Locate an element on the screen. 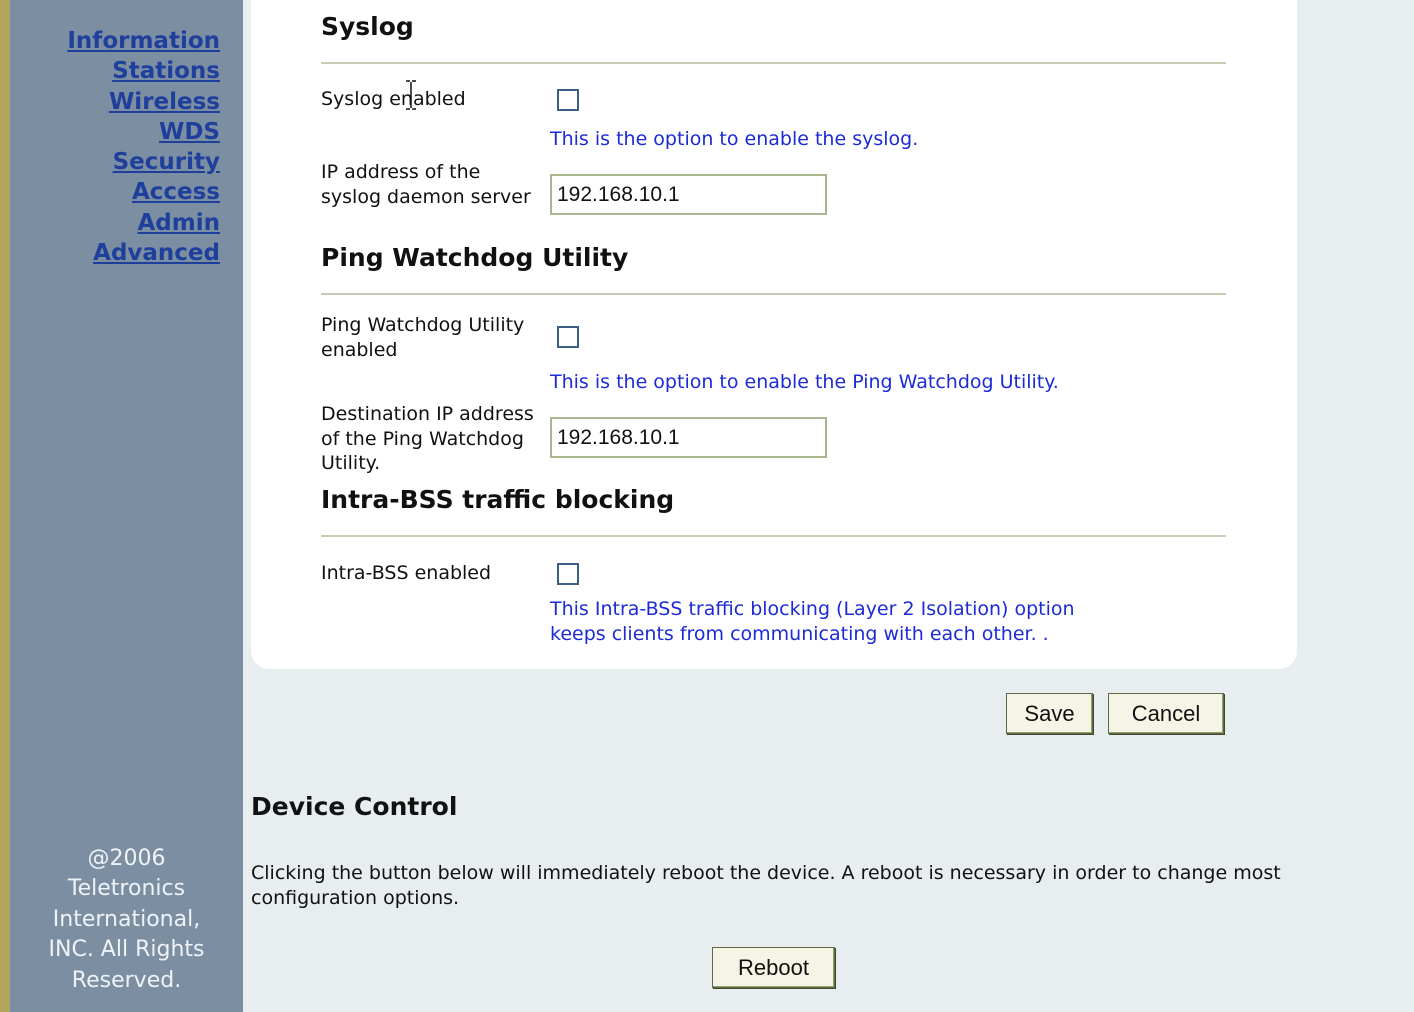 This screenshot has width=1414, height=1012. sidebar-link-wds: WDS is located at coordinates (143, 132).